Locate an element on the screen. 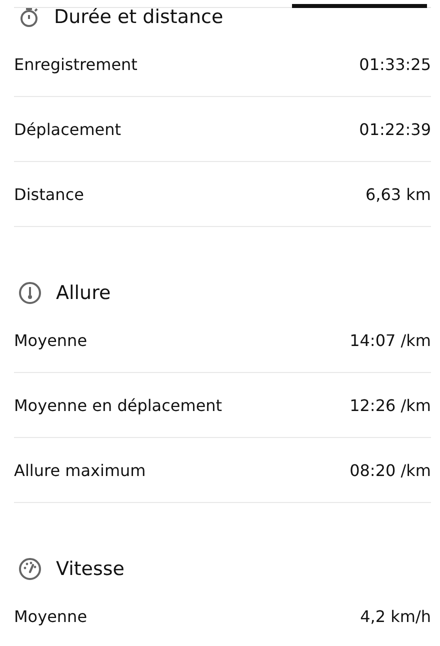  stat-value: 14:07 /km is located at coordinates (390, 340).